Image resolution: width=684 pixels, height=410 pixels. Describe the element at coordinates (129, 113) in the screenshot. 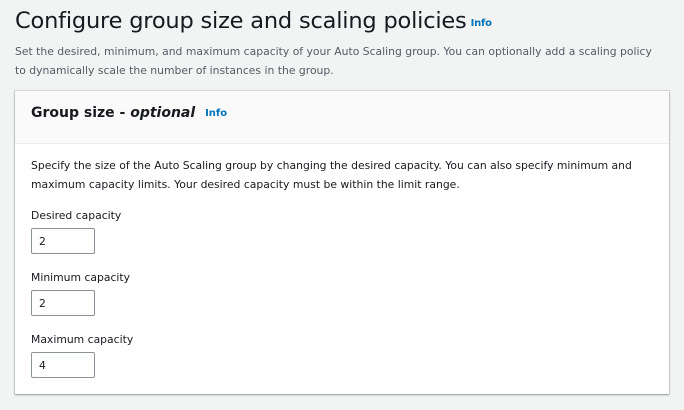

I see `group-size-title: Group size - optional Info` at that location.